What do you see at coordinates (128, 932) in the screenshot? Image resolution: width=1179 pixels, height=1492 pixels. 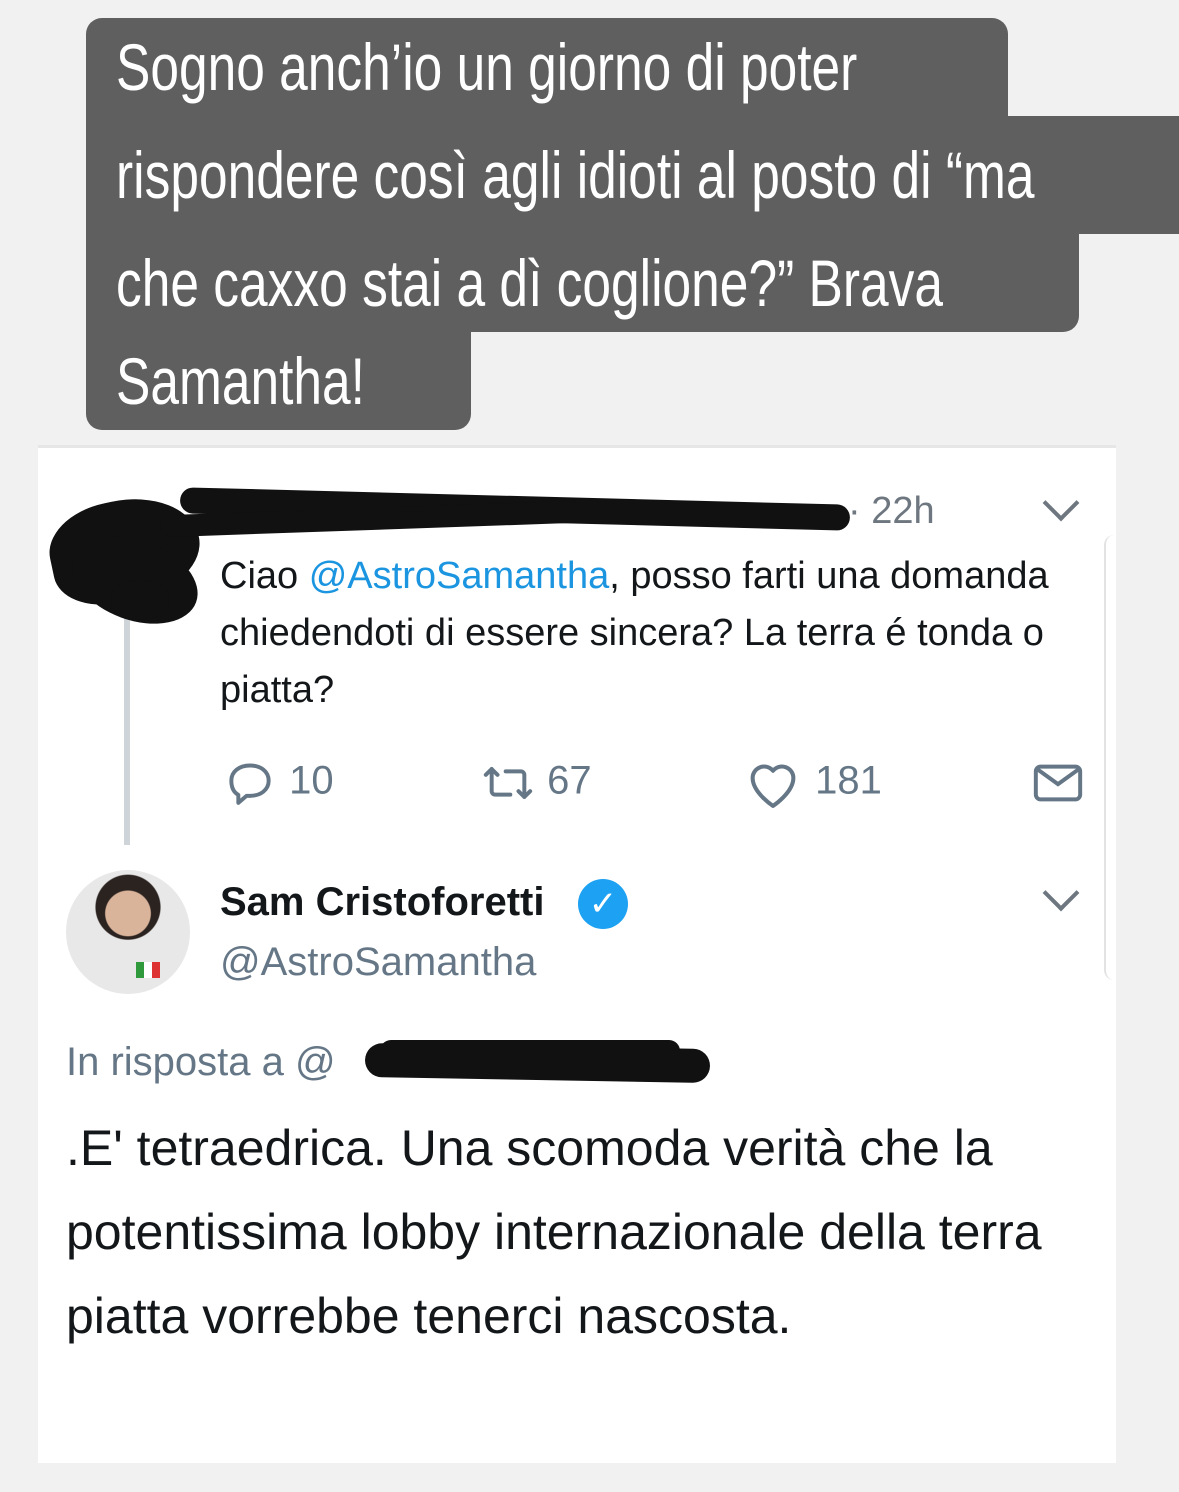 I see `avatar` at bounding box center [128, 932].